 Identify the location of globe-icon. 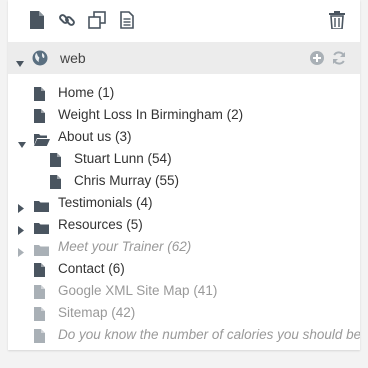
(40, 60).